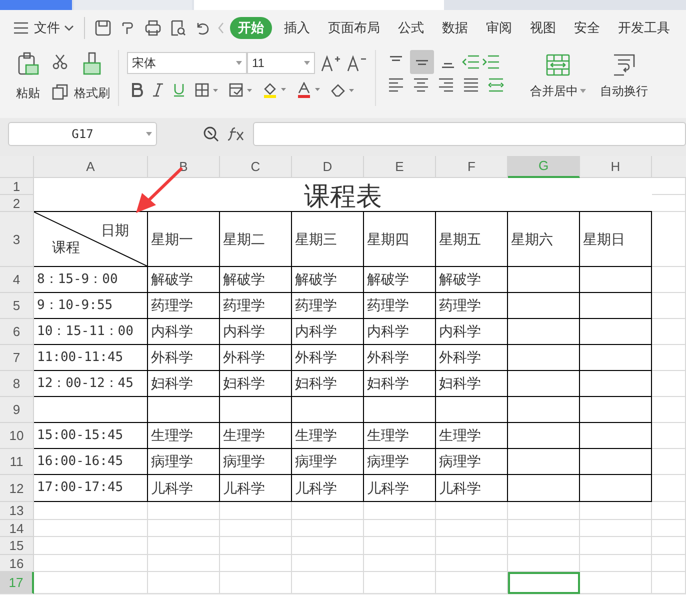 Image resolution: width=686 pixels, height=595 pixels. Describe the element at coordinates (54, 28) in the screenshot. I see `file-menu: 文件` at that location.